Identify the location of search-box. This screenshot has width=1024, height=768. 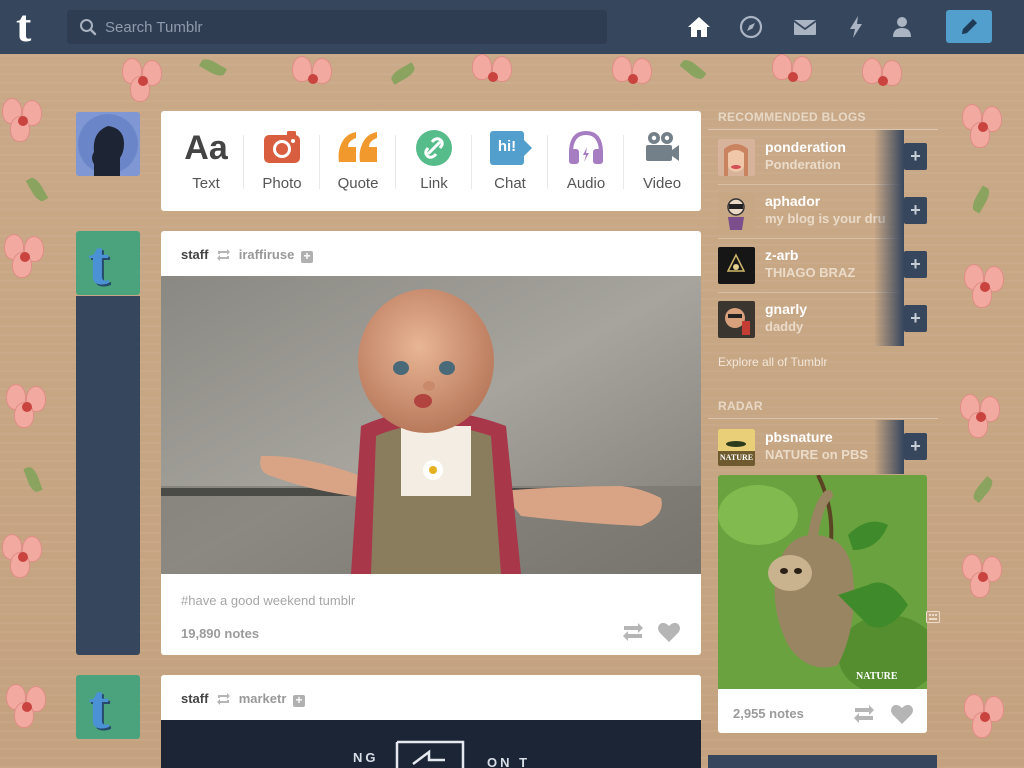
(337, 27).